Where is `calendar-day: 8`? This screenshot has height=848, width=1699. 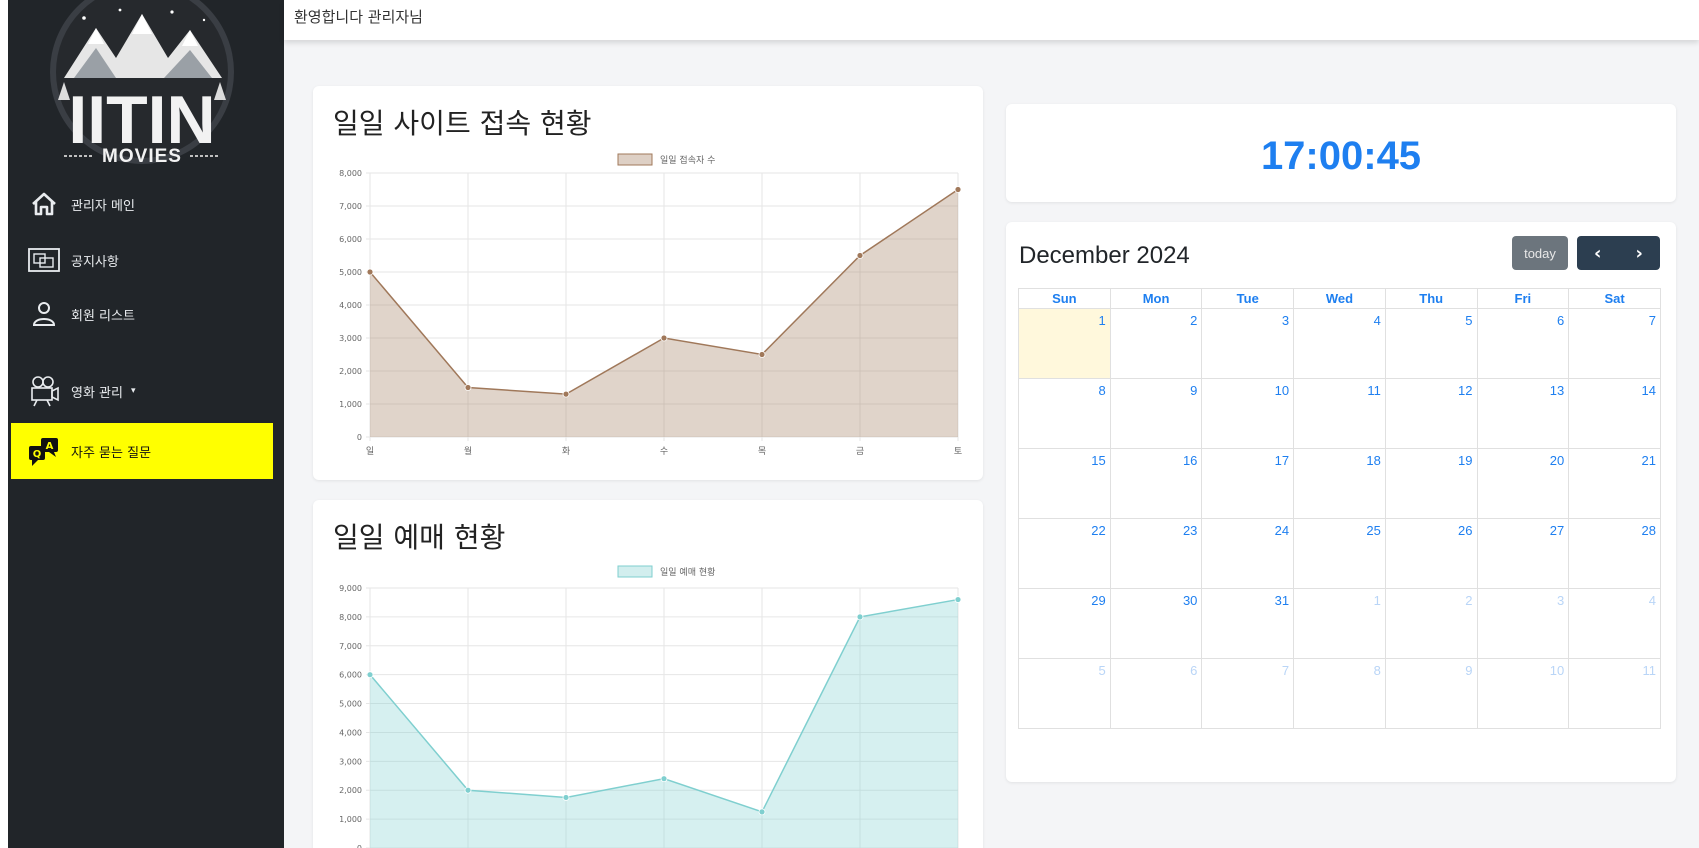 calendar-day: 8 is located at coordinates (1064, 413).